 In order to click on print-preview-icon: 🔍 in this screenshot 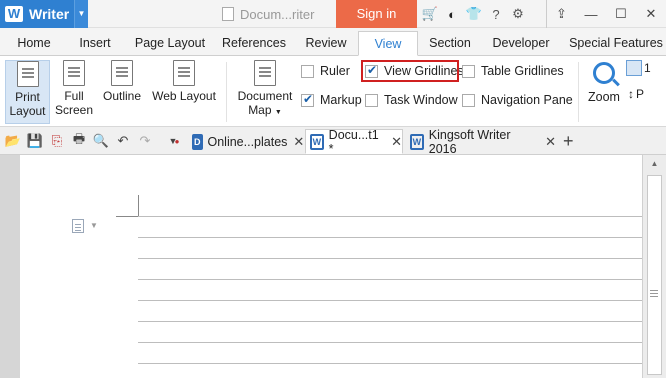, I will do `click(101, 141)`.